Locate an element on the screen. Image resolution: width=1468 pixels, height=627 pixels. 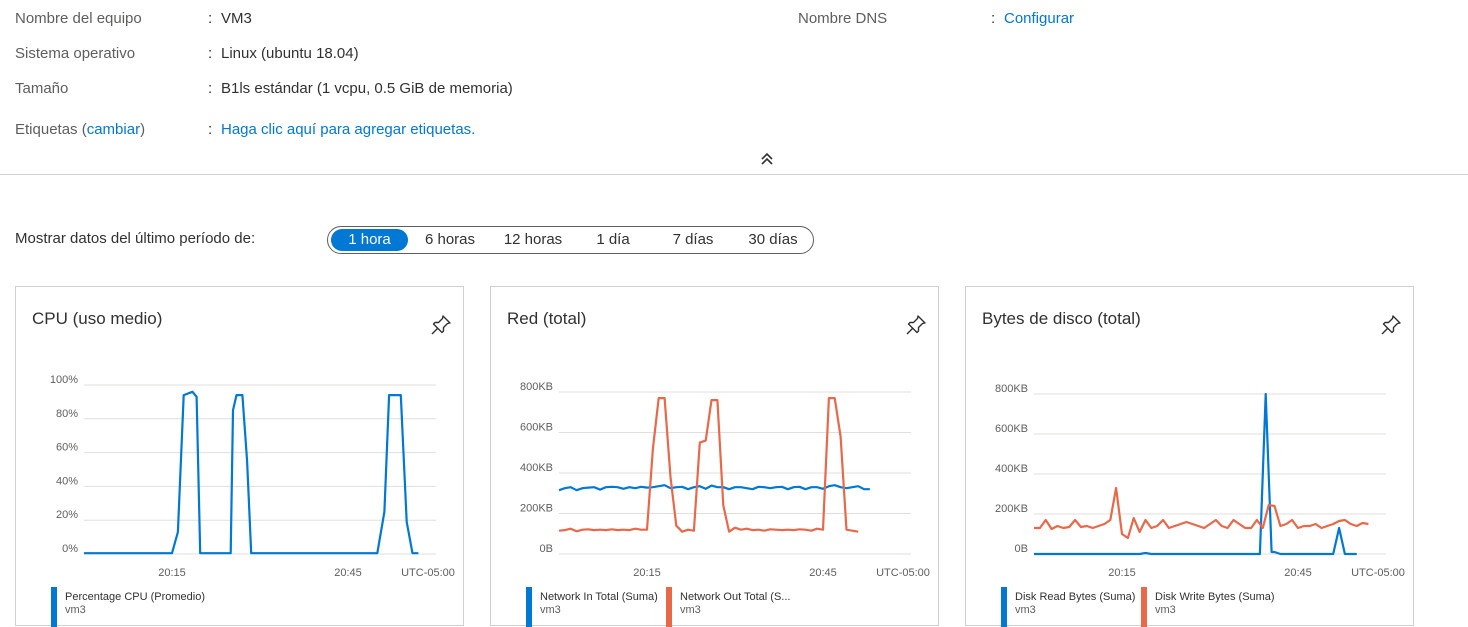
tags-label-suffix: ) is located at coordinates (143, 129).